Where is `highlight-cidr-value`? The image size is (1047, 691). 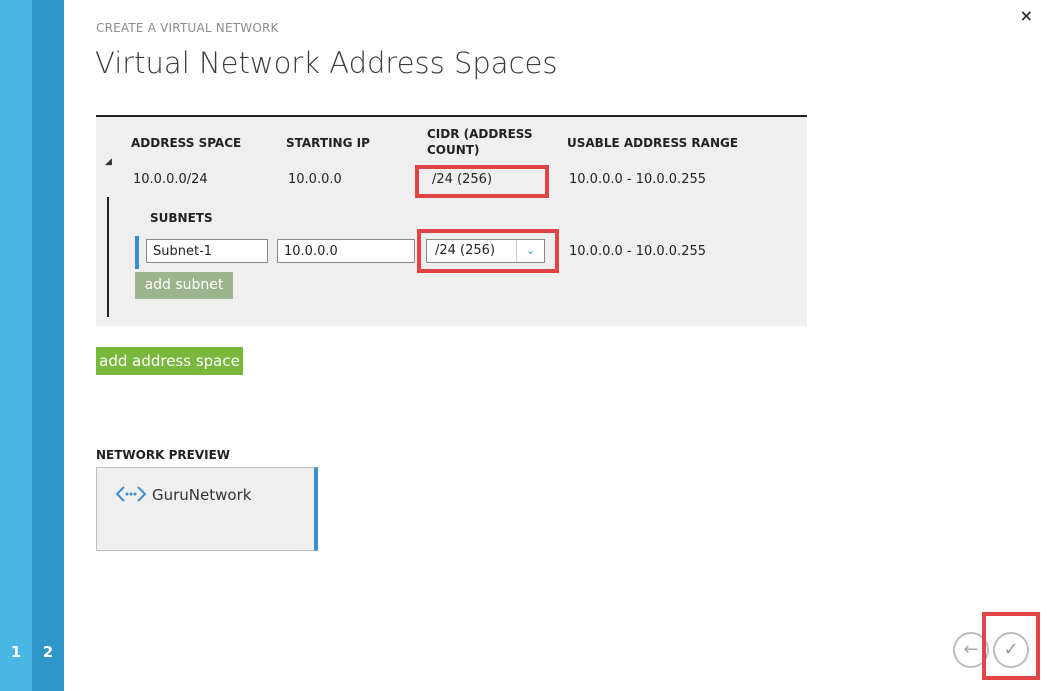 highlight-cidr-value is located at coordinates (482, 181).